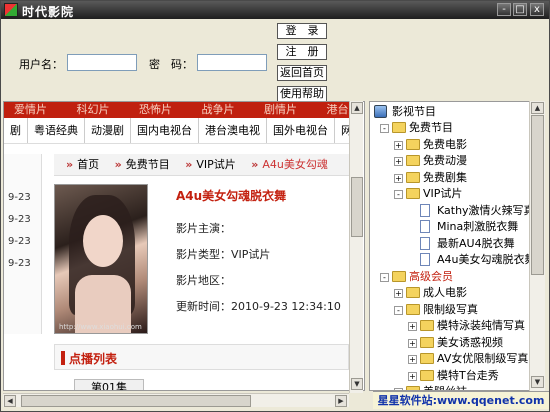 This screenshot has height=412, width=550. What do you see at coordinates (223, 254) in the screenshot?
I see `movie-type: 影片类型：VIP试片` at bounding box center [223, 254].